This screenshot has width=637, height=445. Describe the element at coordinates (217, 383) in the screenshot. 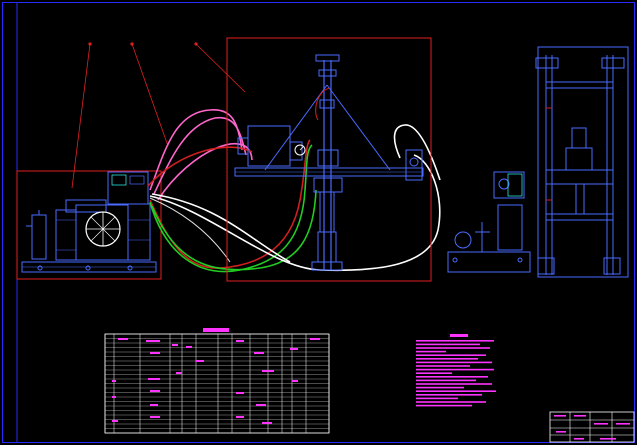

I see `parts-table-grid` at that location.